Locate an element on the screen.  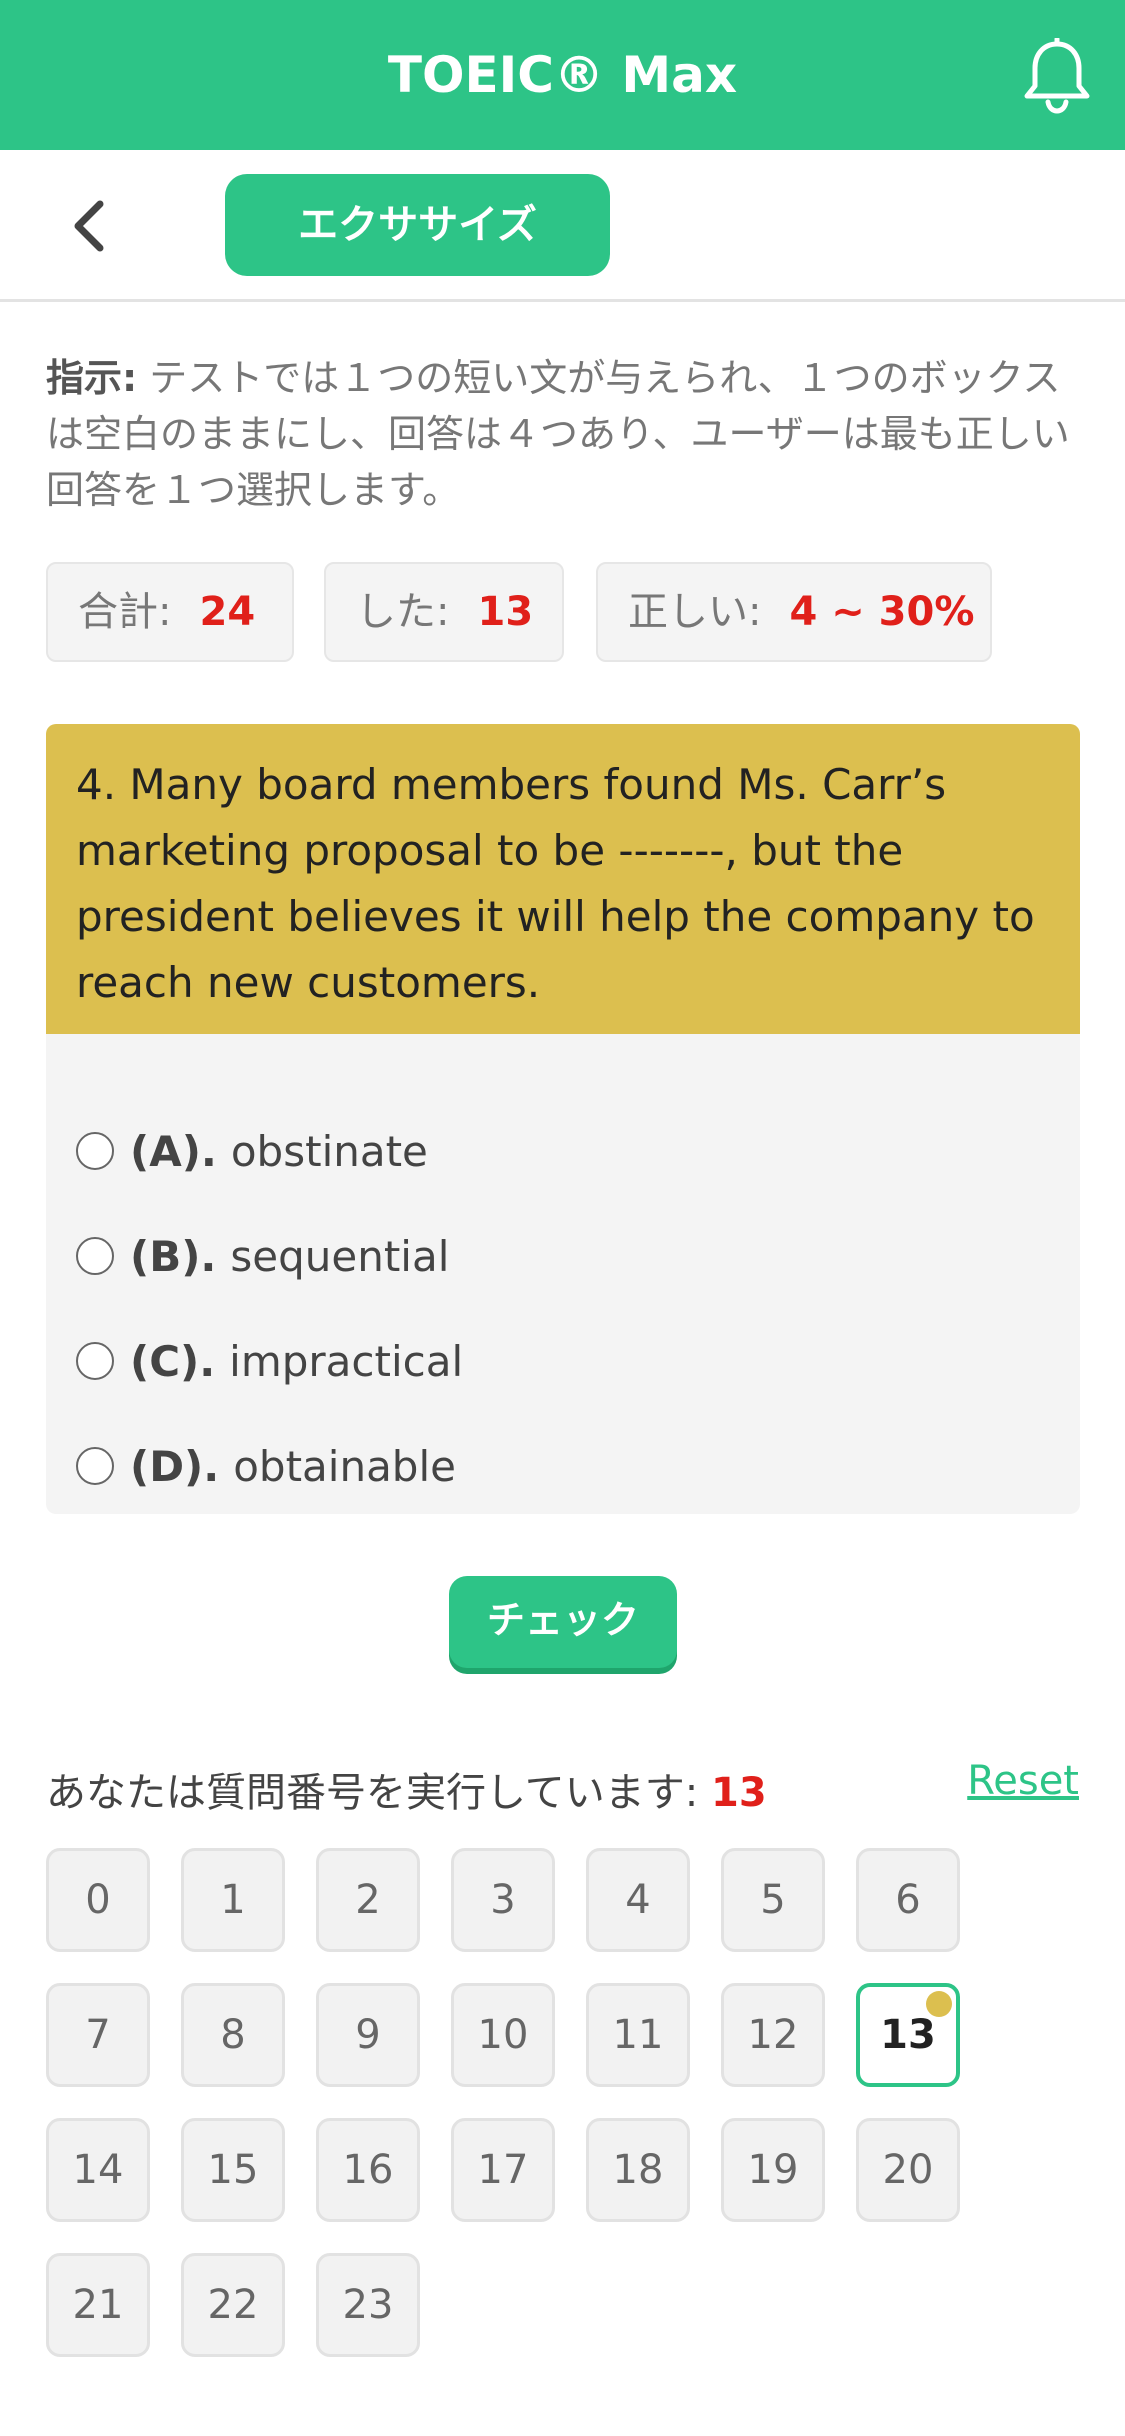
instructions-label: 指示: is located at coordinates (92, 378).